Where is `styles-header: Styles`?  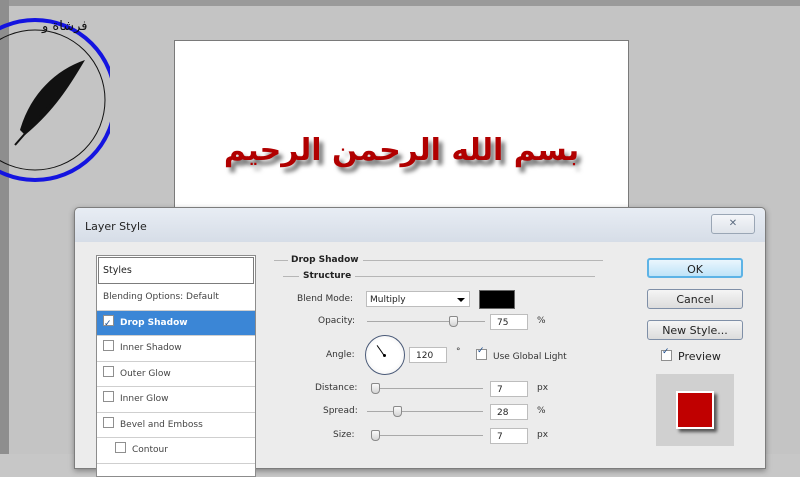
styles-header: Styles is located at coordinates (176, 270).